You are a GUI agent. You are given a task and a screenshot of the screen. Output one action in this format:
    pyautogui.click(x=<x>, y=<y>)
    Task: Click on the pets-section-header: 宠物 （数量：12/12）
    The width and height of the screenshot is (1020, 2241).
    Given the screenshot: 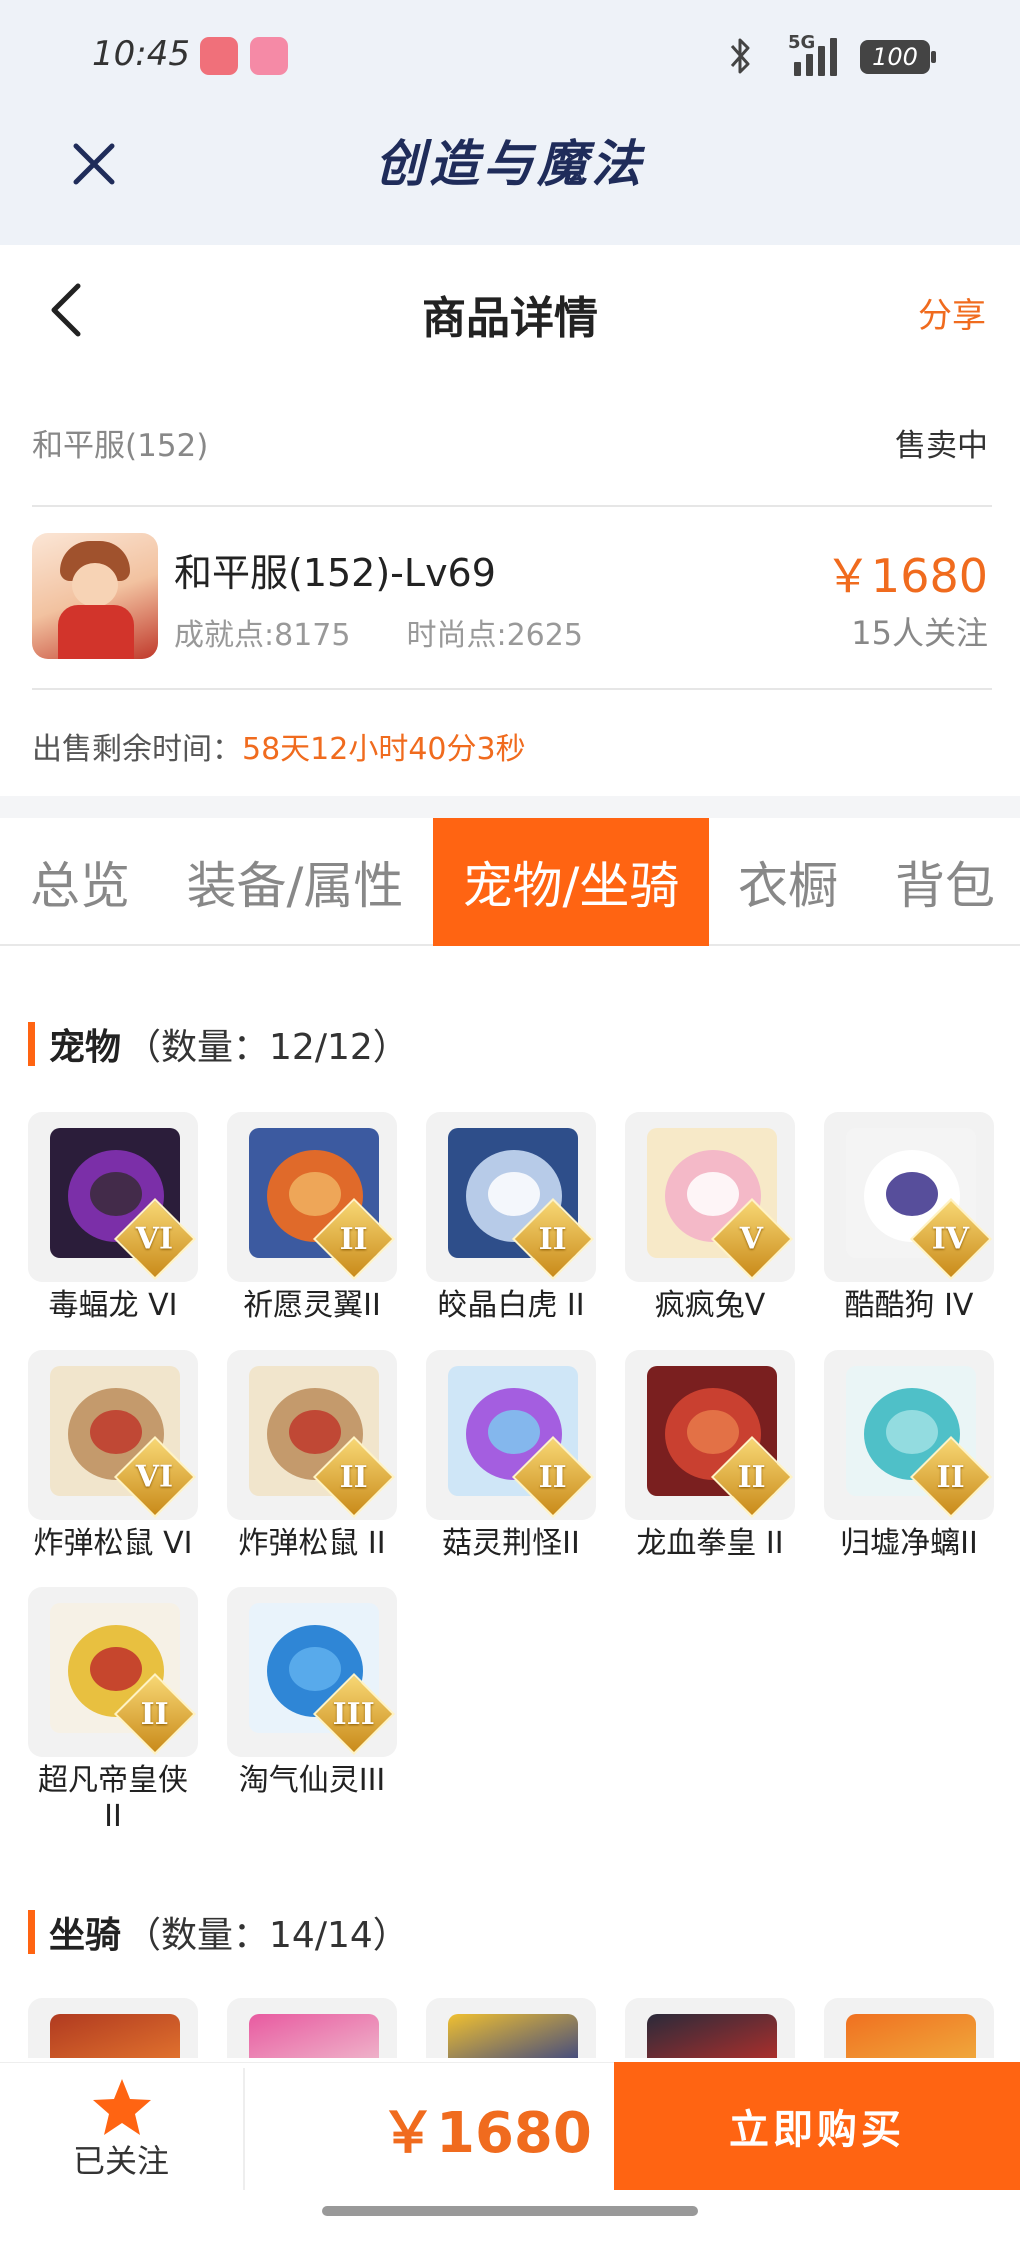 What is the action you would take?
    pyautogui.click(x=218, y=1044)
    